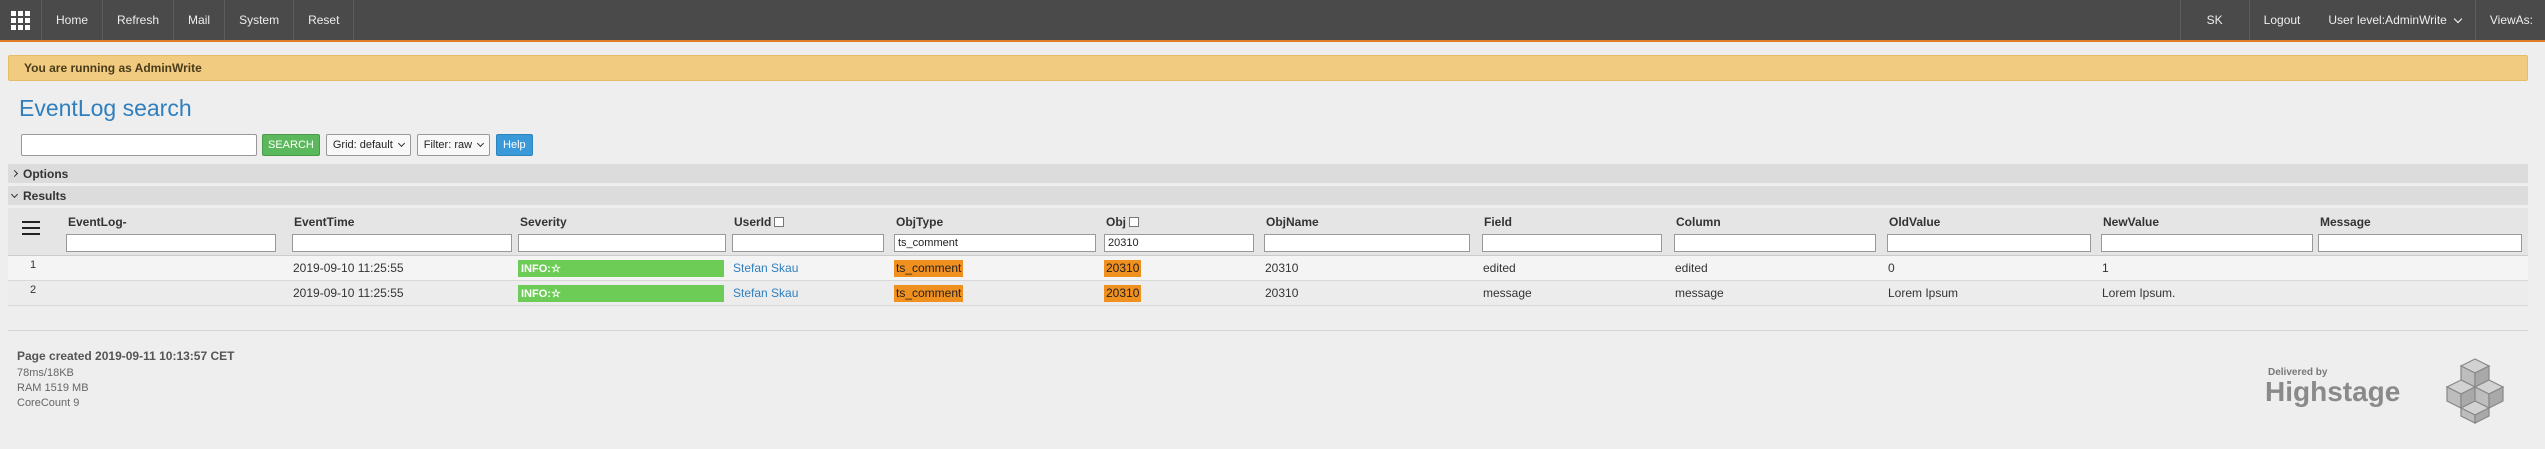 This screenshot has width=2545, height=449. What do you see at coordinates (324, 222) in the screenshot?
I see `col-header-eventtime: EventTime` at bounding box center [324, 222].